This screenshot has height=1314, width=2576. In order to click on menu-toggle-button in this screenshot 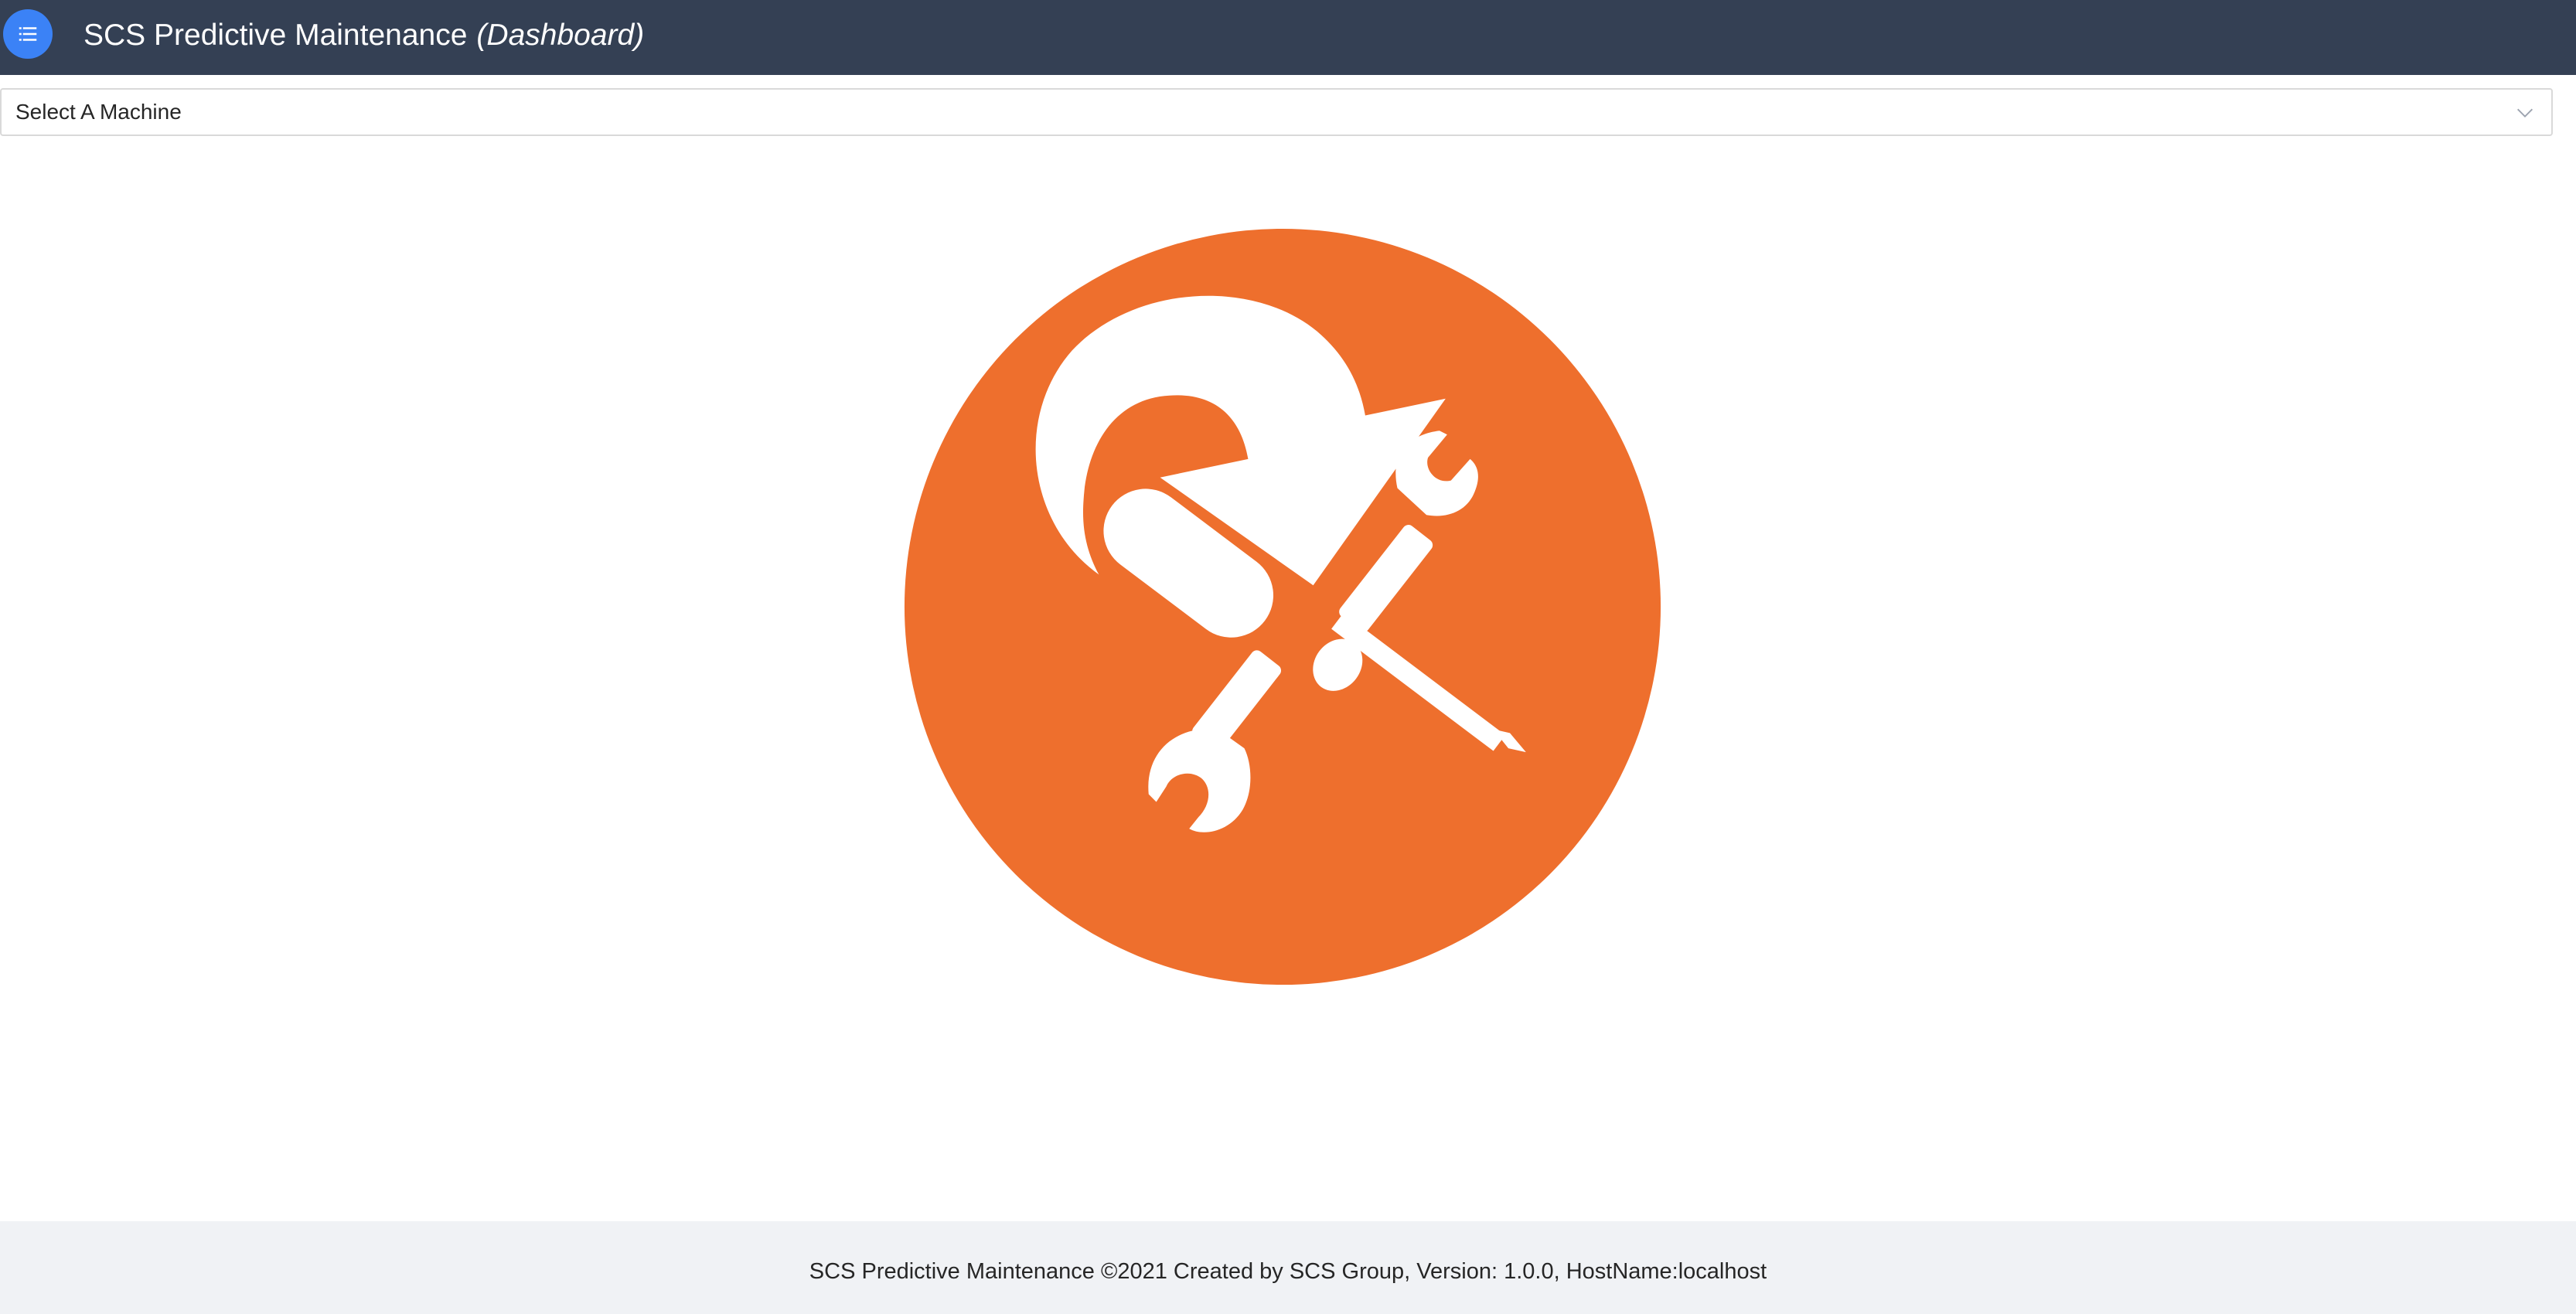, I will do `click(28, 34)`.